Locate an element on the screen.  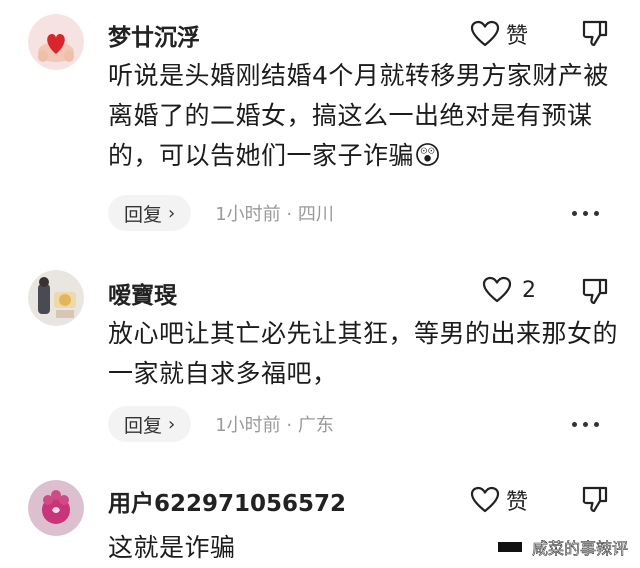
comment-text: 放心吧让其亡必先让其狂，等男的出来那女的一家就自求多福吧， is located at coordinates (363, 353).